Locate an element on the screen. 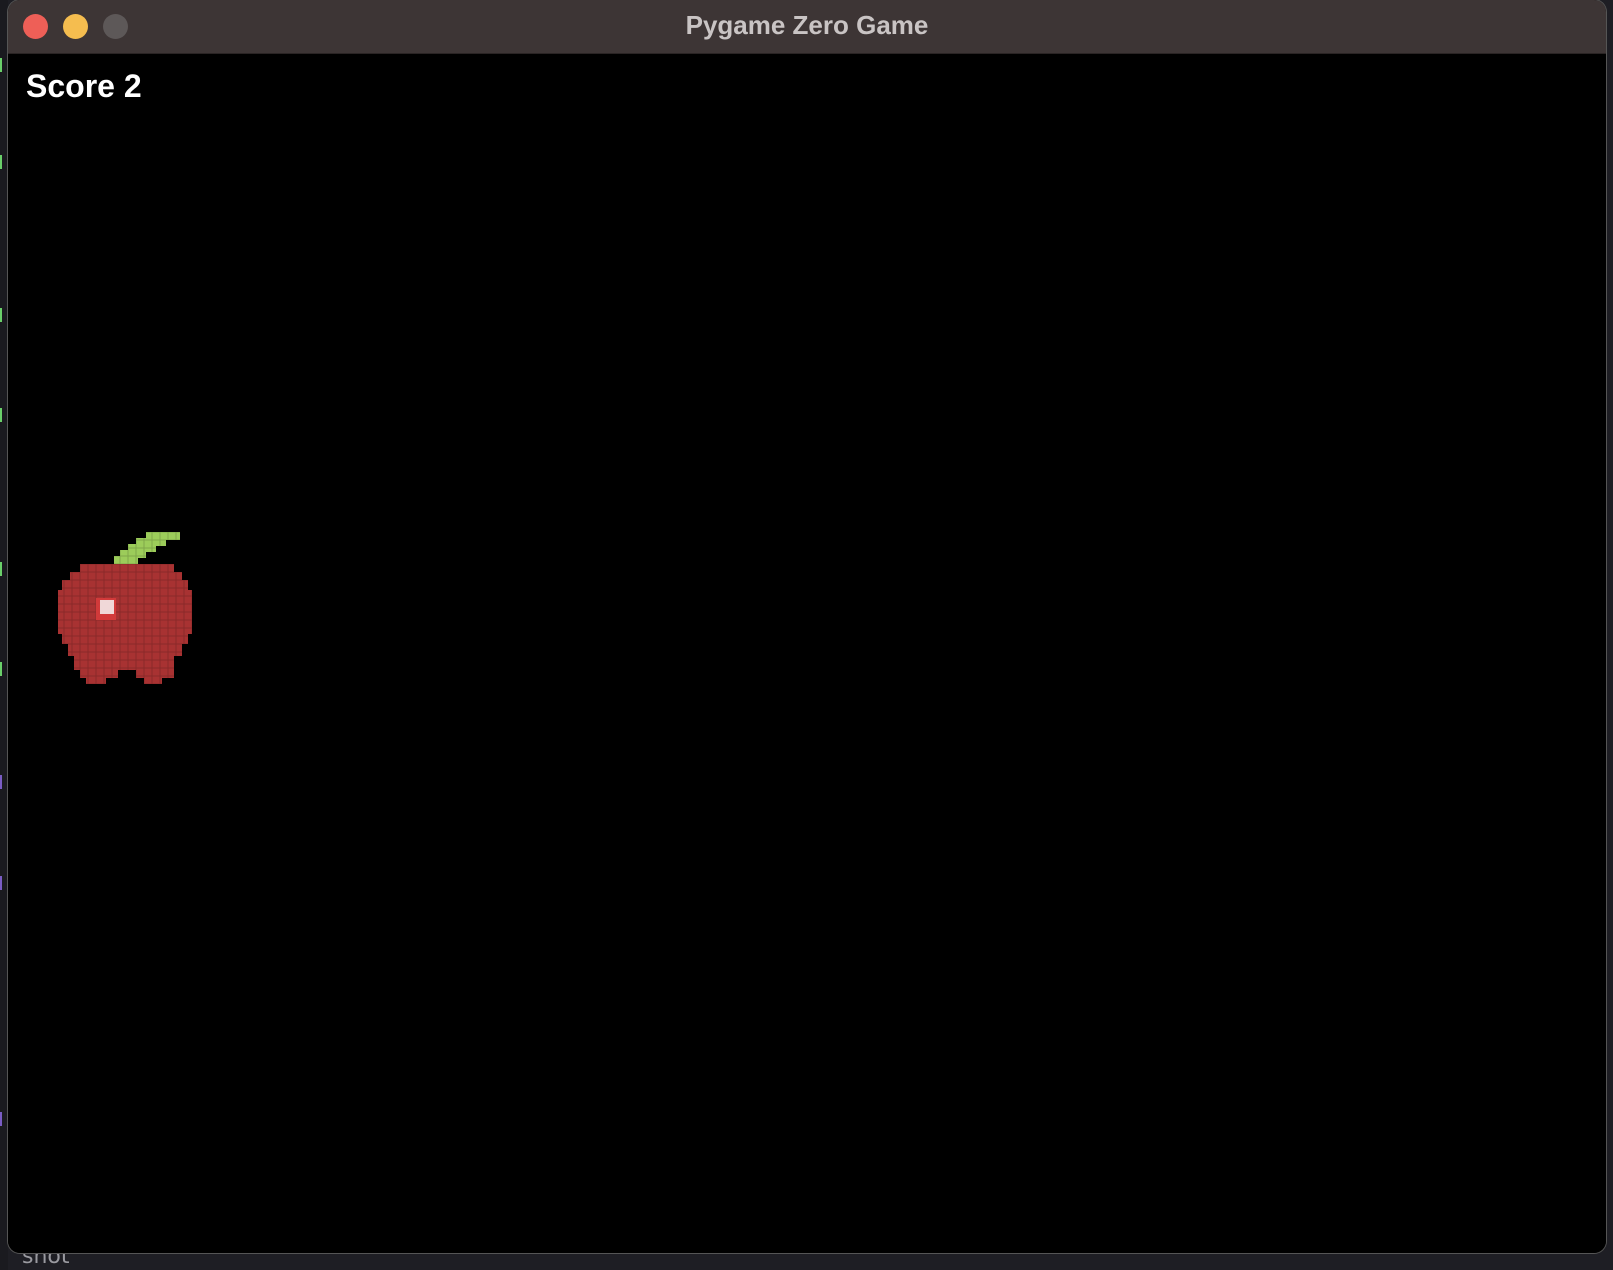 The width and height of the screenshot is (1613, 1270). score-label: Score 2 is located at coordinates (84, 86).